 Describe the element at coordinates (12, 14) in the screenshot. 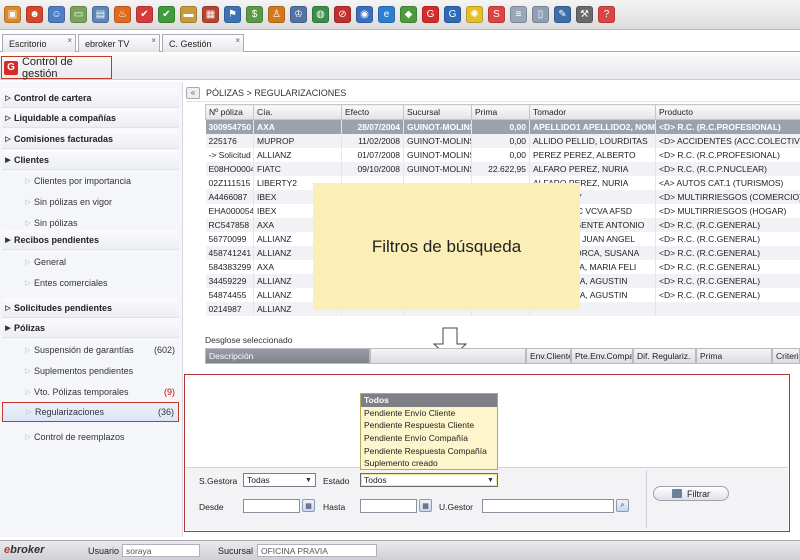

I see `cube-icon: ▣` at that location.